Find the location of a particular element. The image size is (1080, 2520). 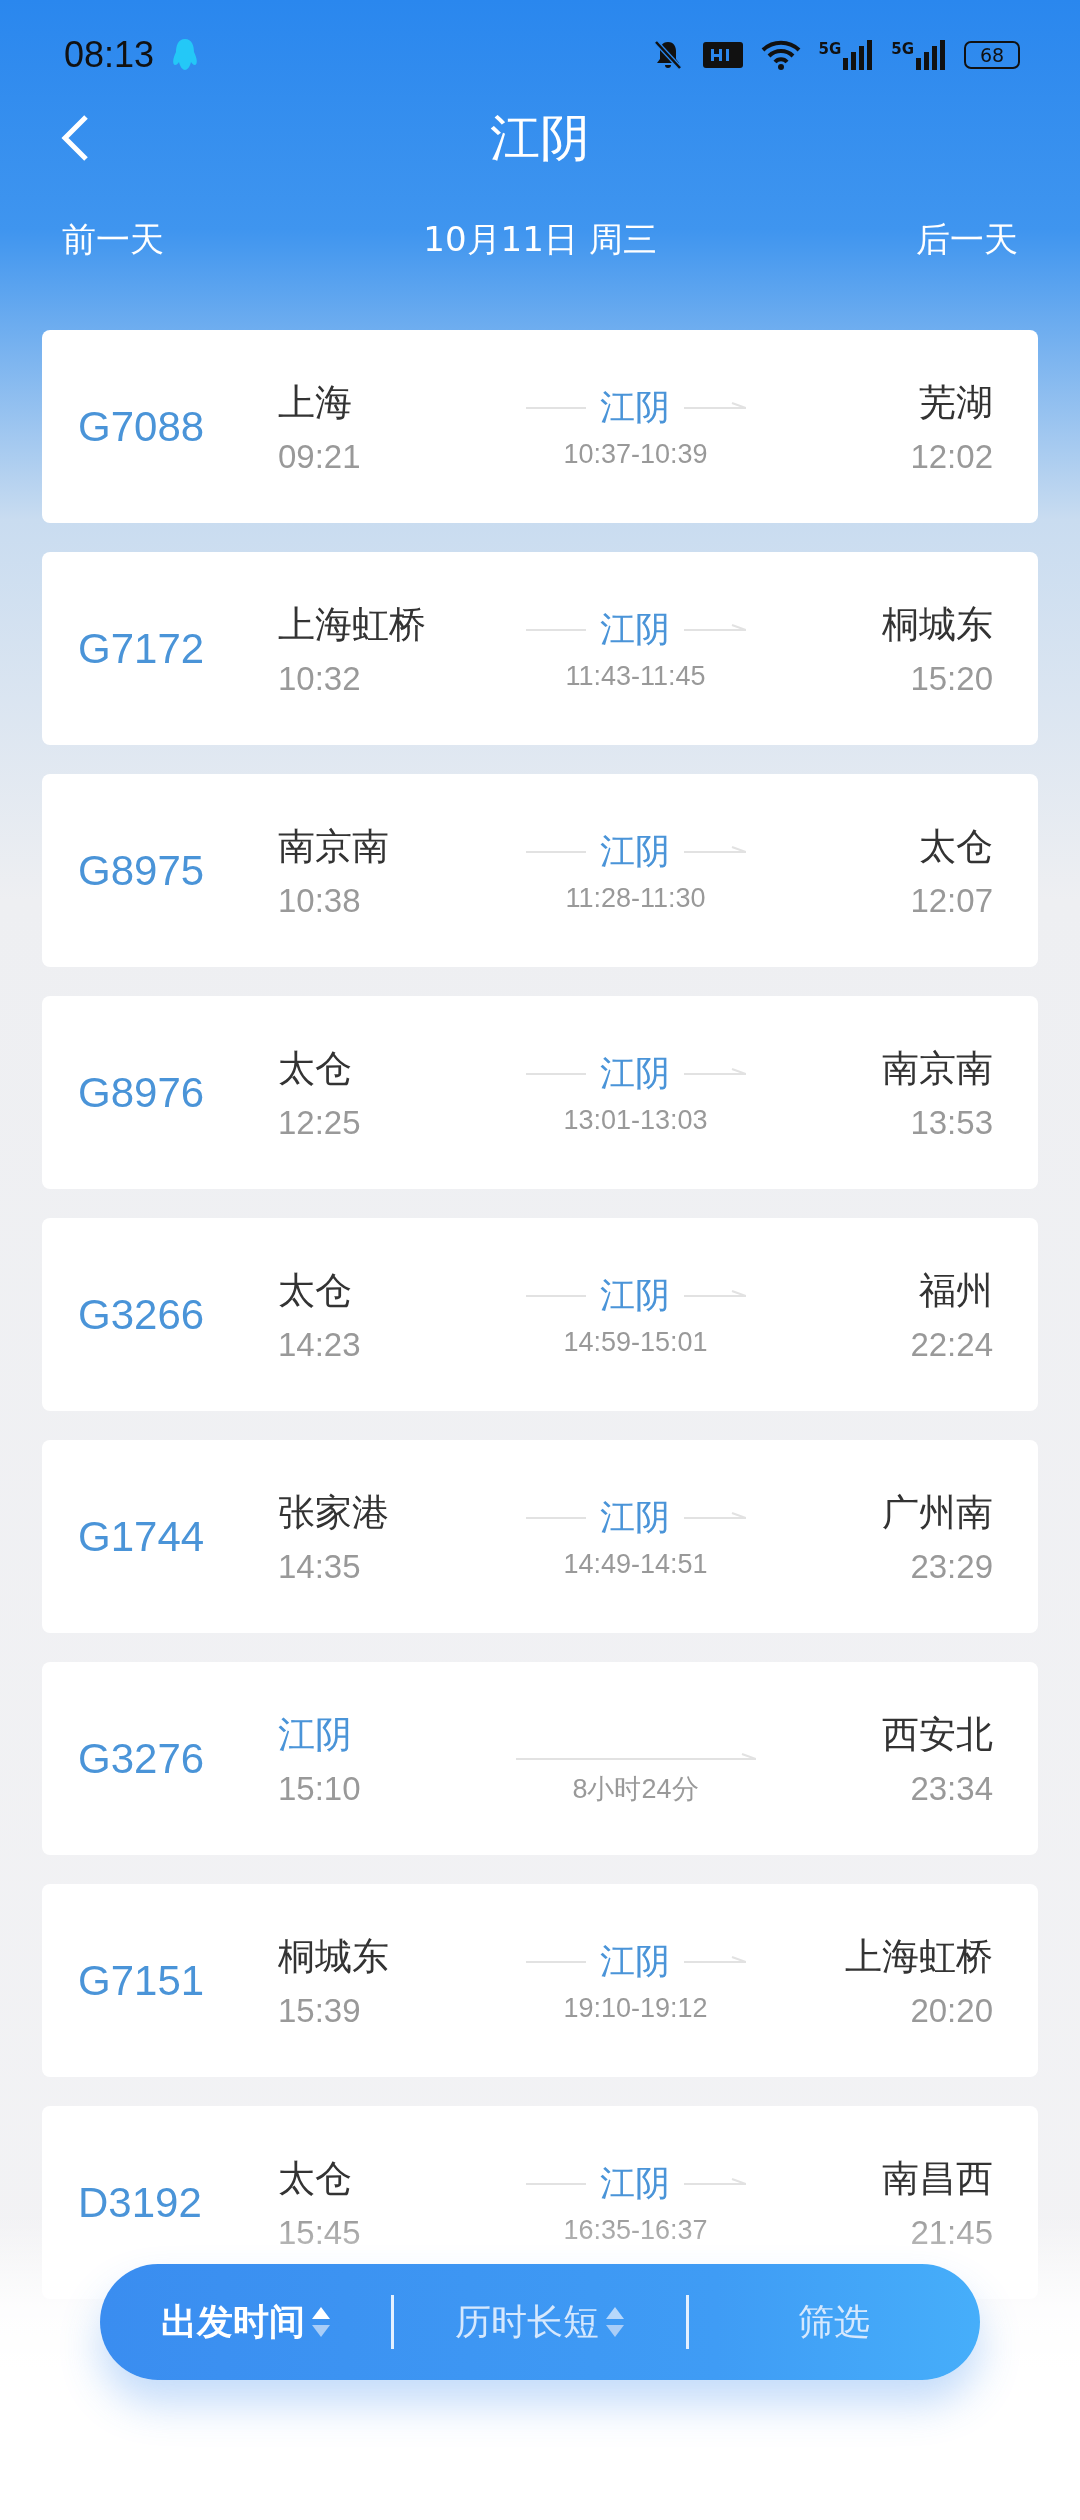

train-number: D3192 is located at coordinates (140, 2202).